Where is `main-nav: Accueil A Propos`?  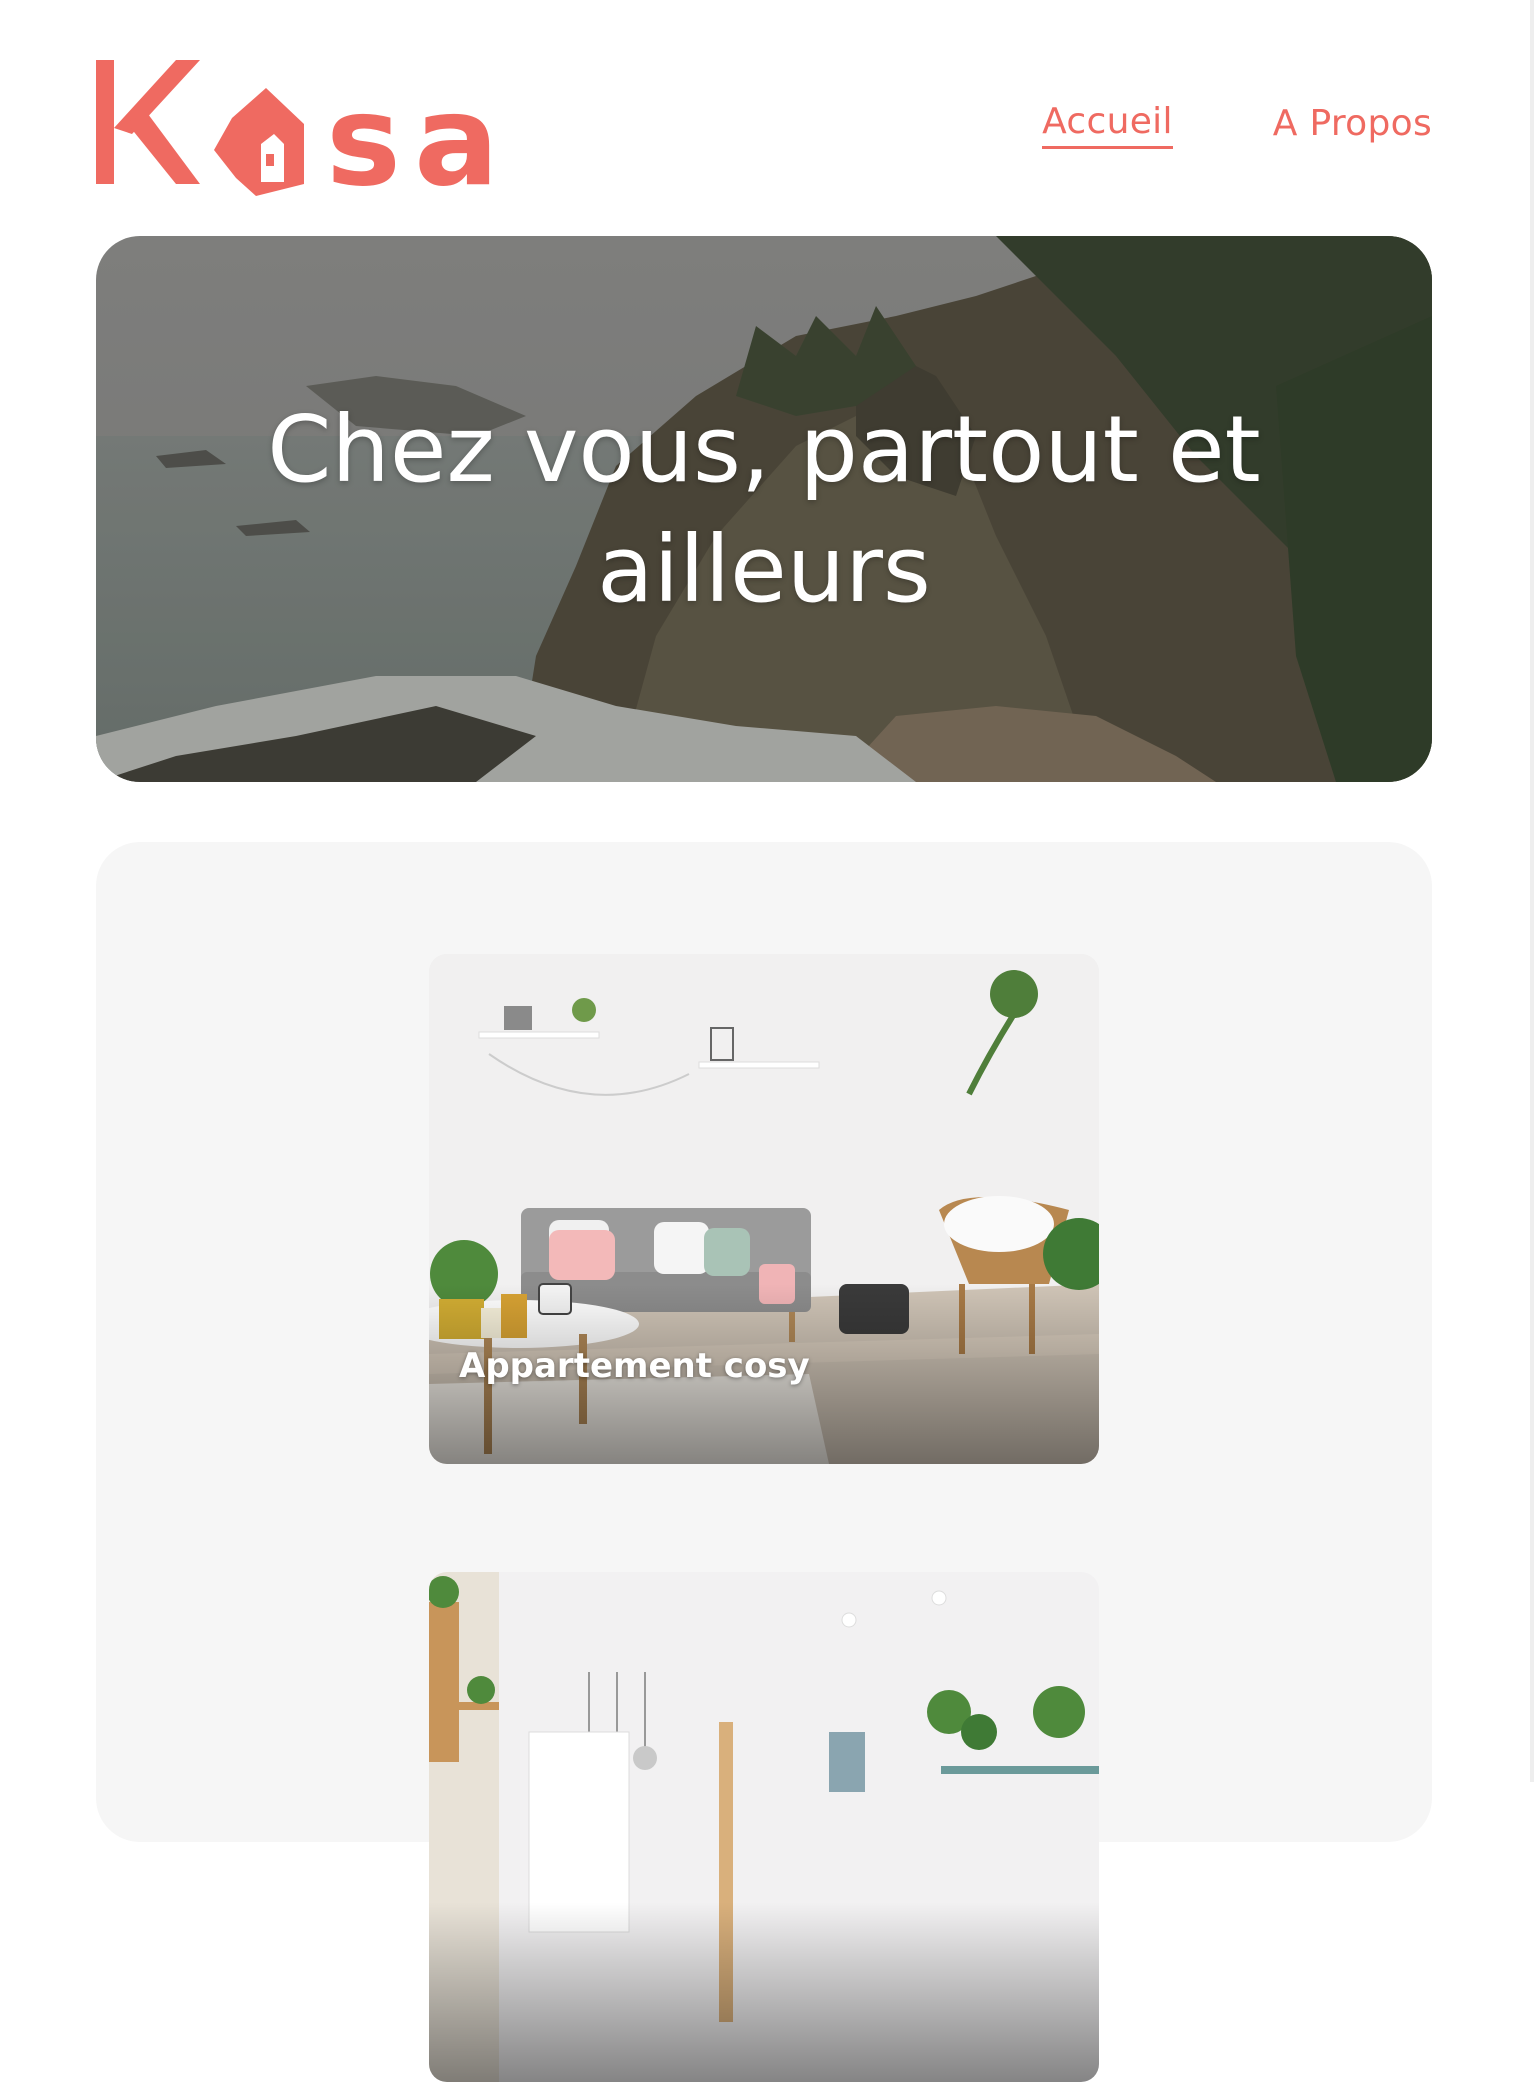 main-nav: Accueil A Propos is located at coordinates (1237, 126).